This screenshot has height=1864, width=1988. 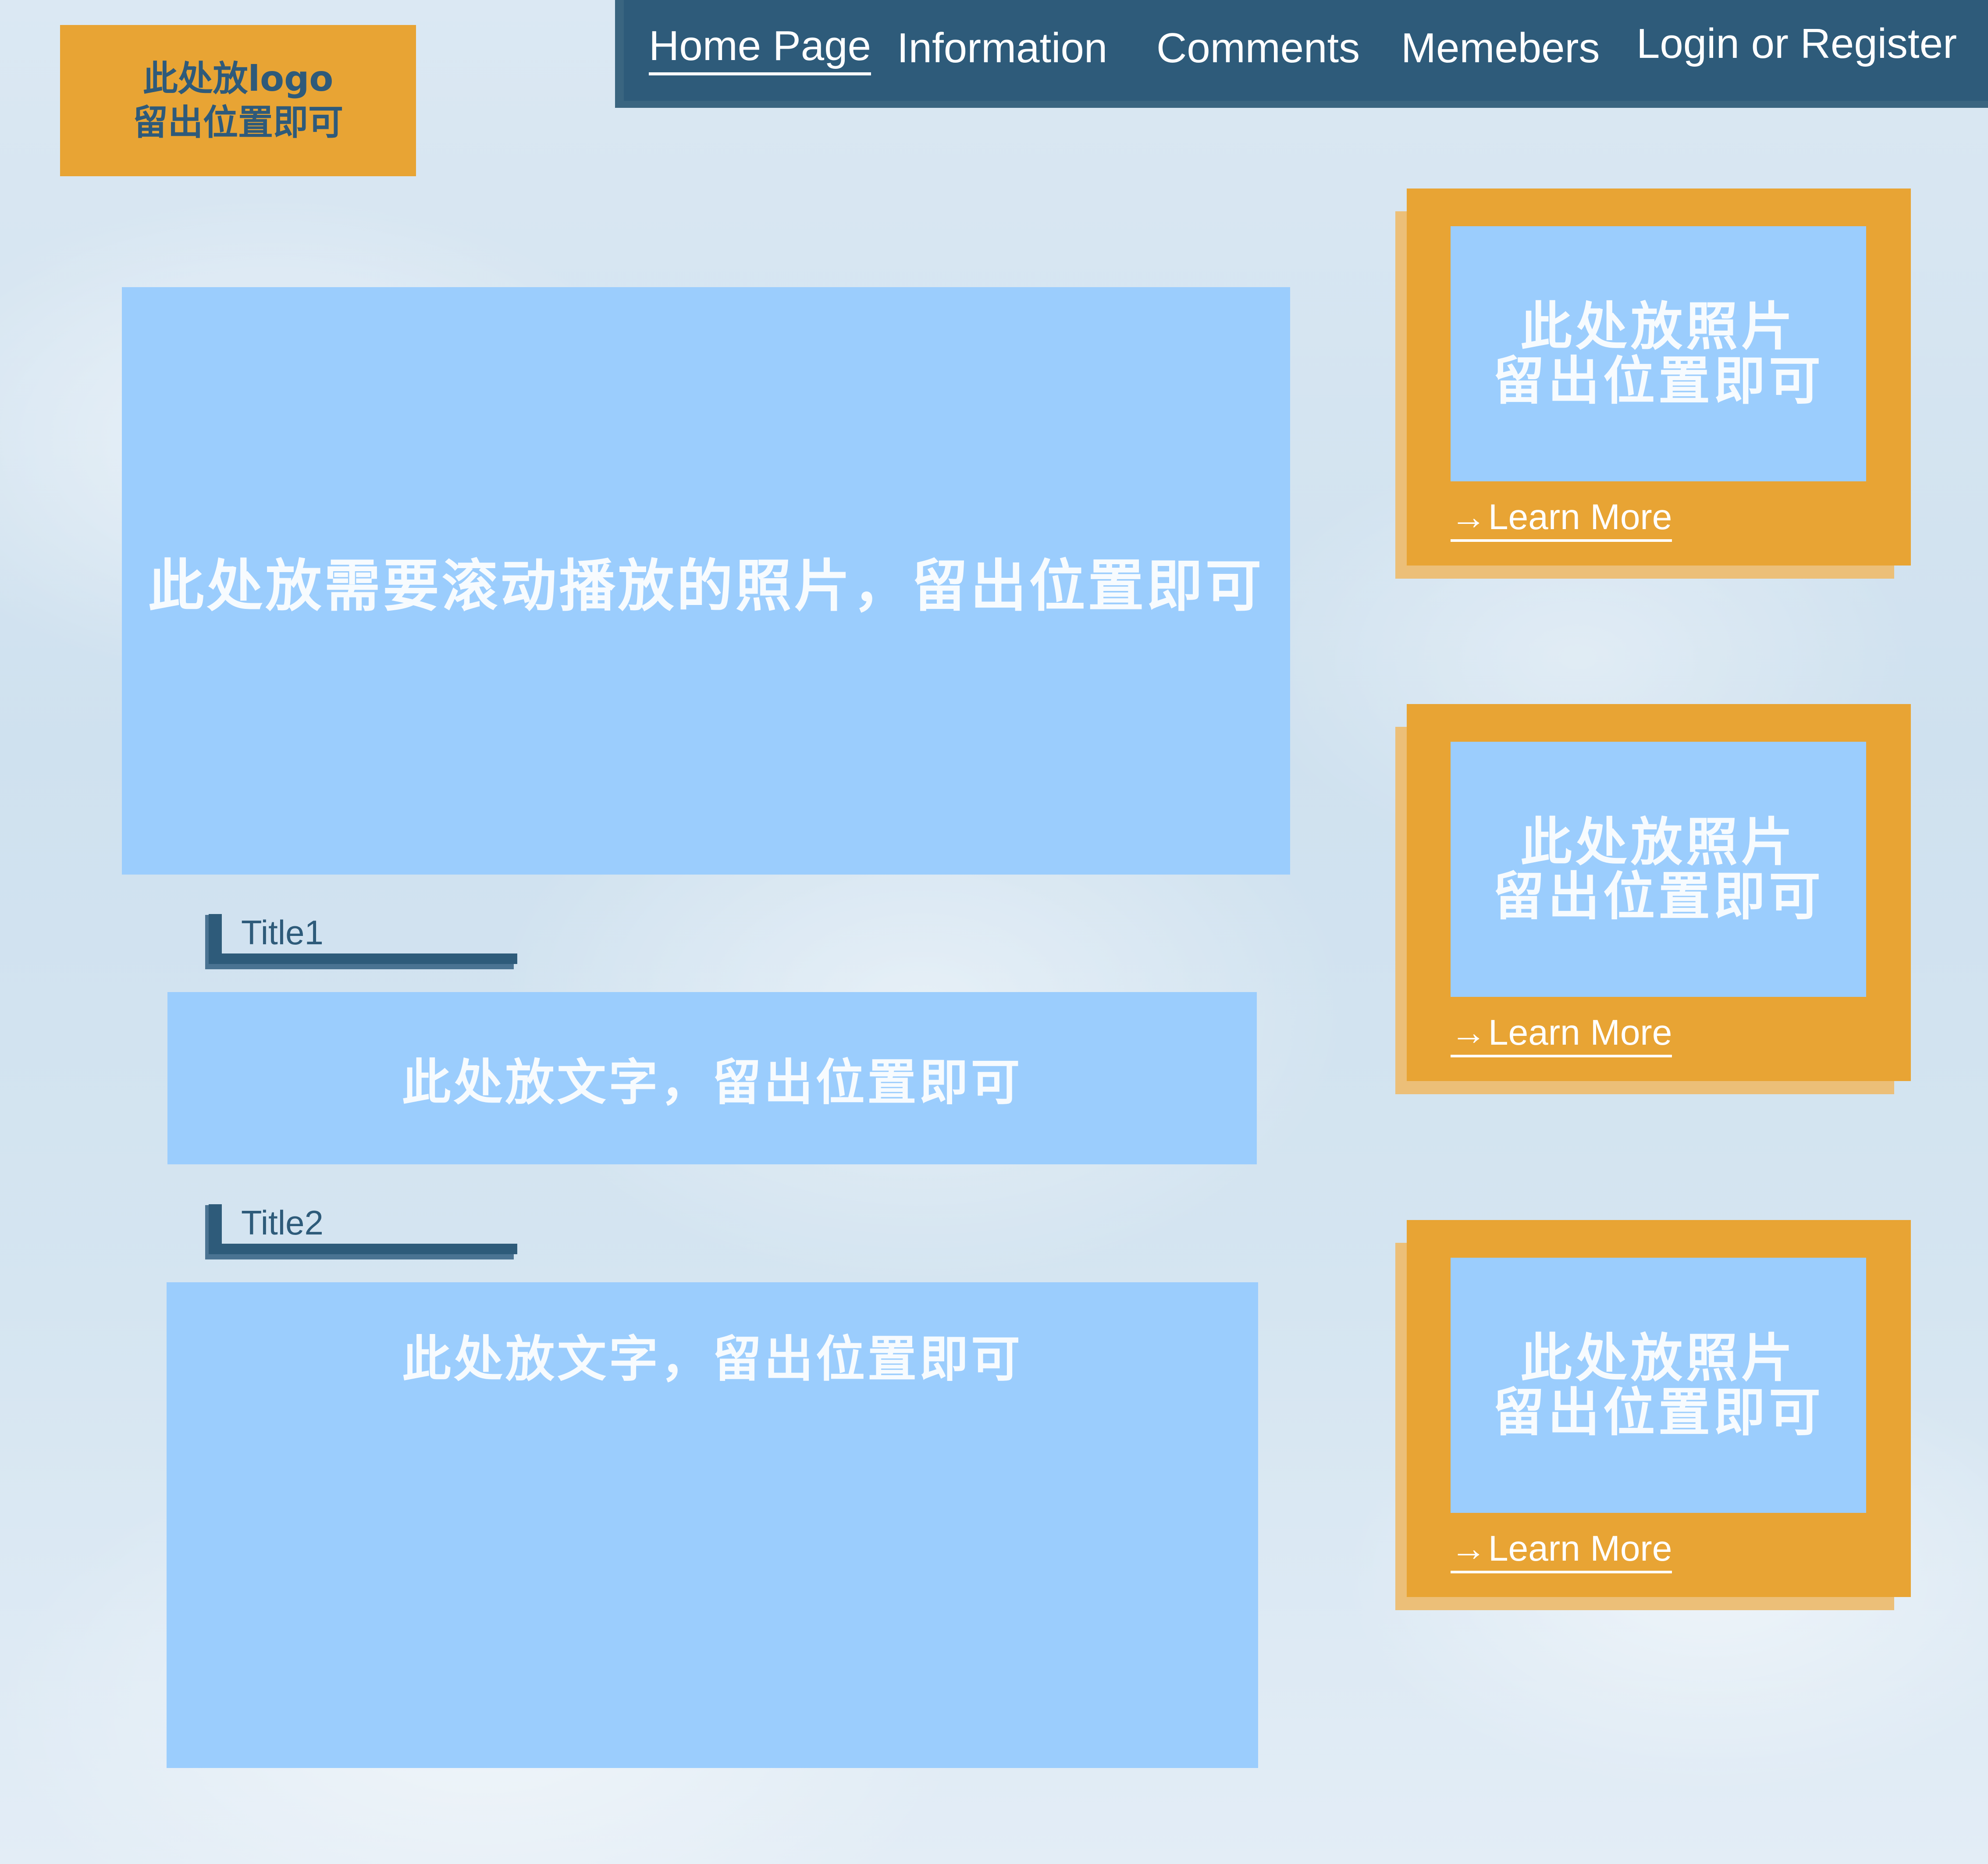 I want to click on section-title-1-label: Title1, so click(x=282, y=932).